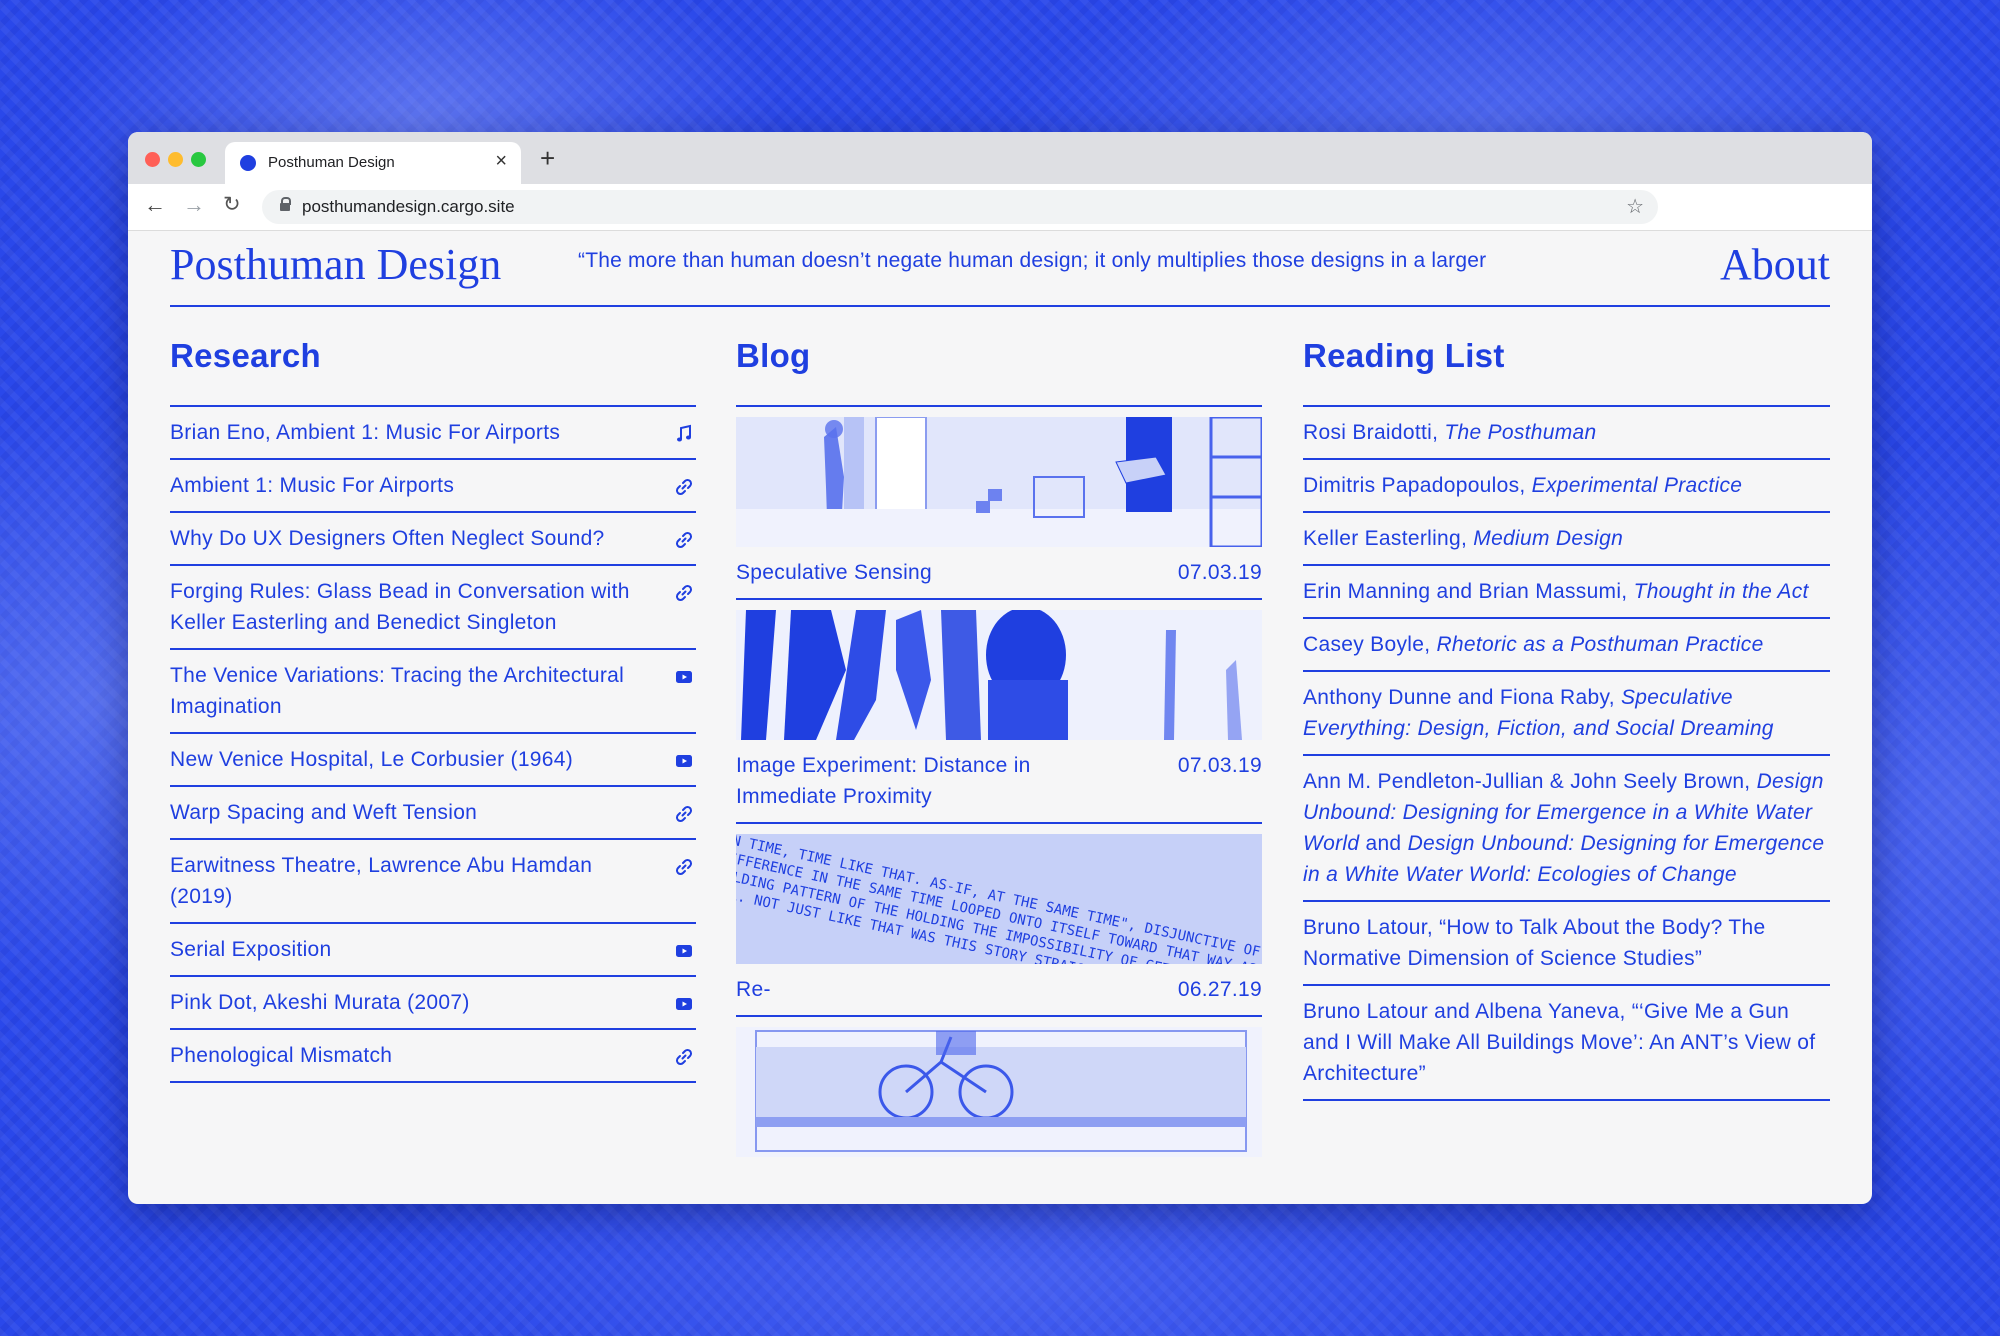 The width and height of the screenshot is (2000, 1336). What do you see at coordinates (1548, 538) in the screenshot?
I see `reading-item-title: Medium Design` at bounding box center [1548, 538].